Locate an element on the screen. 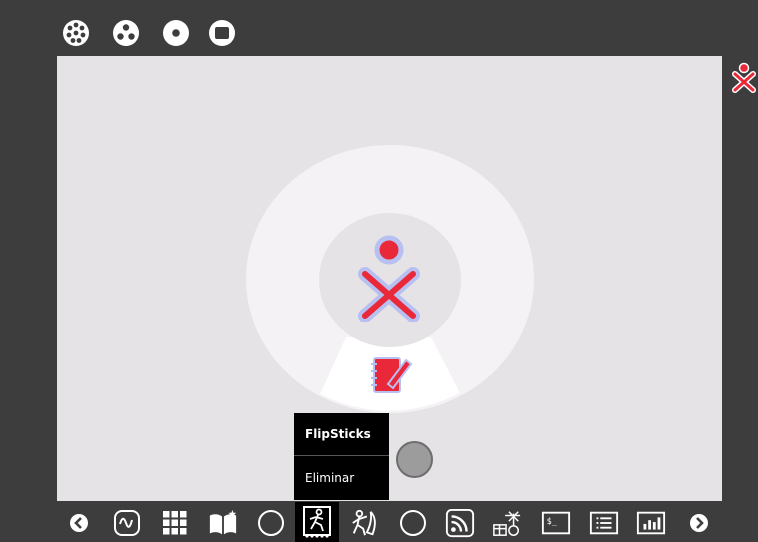 The image size is (758, 542). chart-icon is located at coordinates (651, 523).